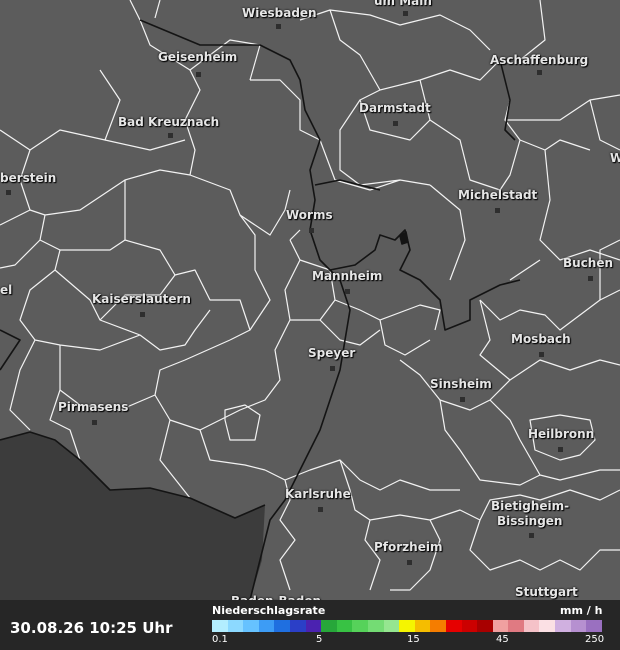  Describe the element at coordinates (320, 509) in the screenshot. I see `city-marker-karlsruhe` at that location.